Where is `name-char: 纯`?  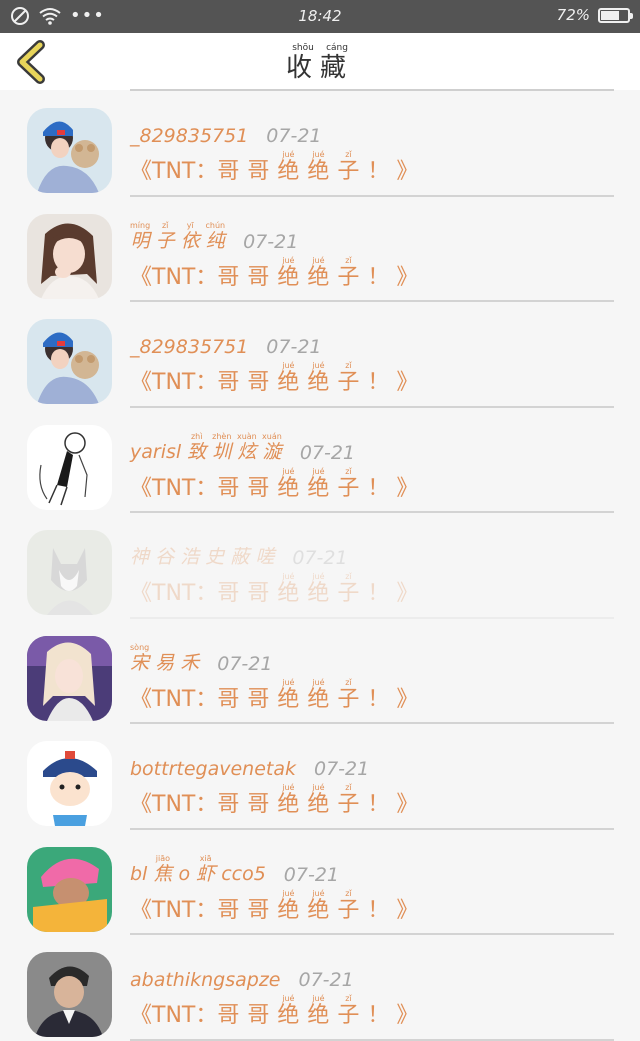 name-char: 纯 is located at coordinates (215, 240).